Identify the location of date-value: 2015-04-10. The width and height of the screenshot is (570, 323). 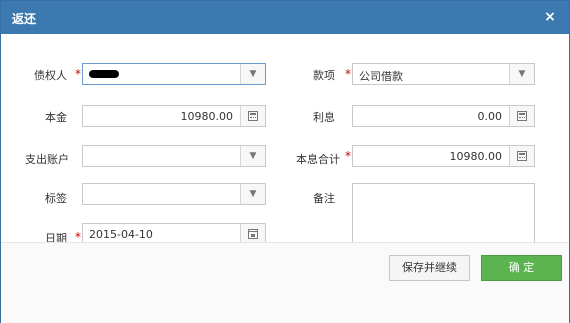
(121, 234).